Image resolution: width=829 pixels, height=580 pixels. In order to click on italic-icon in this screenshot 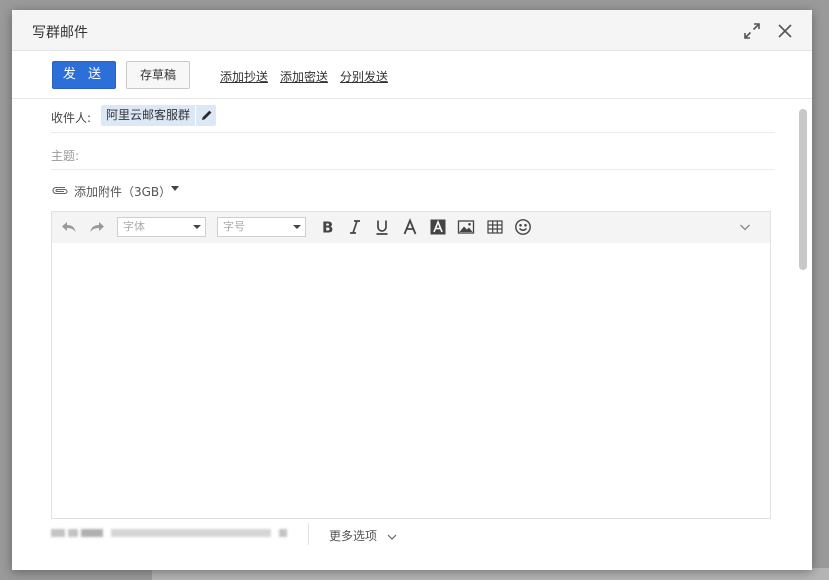, I will do `click(355, 227)`.